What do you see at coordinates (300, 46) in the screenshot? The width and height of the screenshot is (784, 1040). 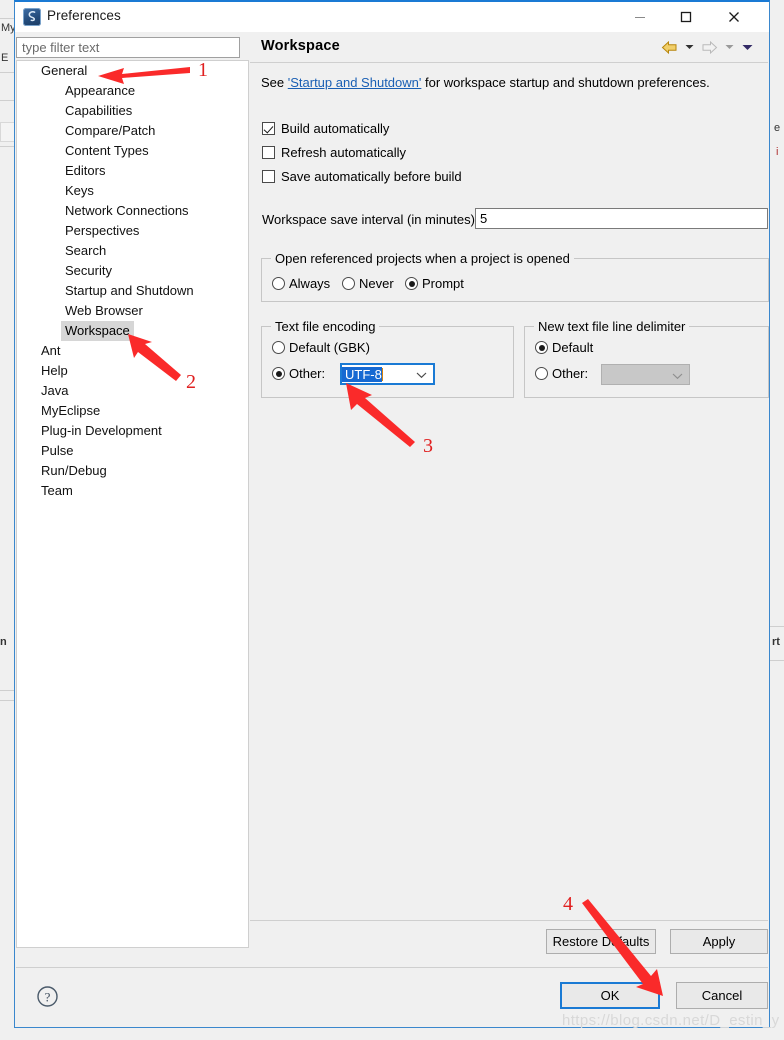 I see `page-title: Workspace` at bounding box center [300, 46].